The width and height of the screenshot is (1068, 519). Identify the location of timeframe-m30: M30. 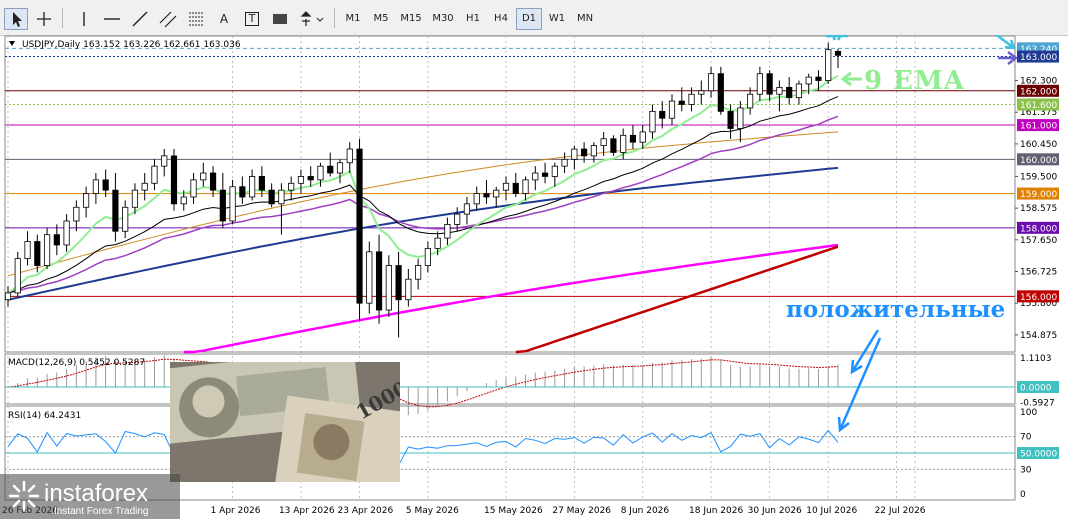
(443, 19).